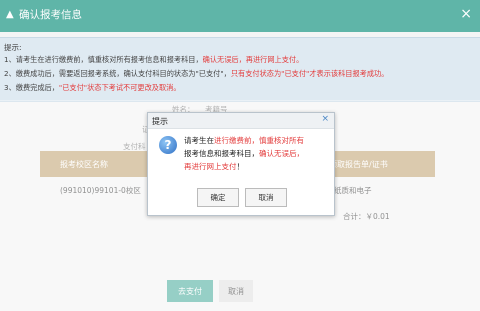  I want to click on window-title: 确认报考信息, so click(50, 15).